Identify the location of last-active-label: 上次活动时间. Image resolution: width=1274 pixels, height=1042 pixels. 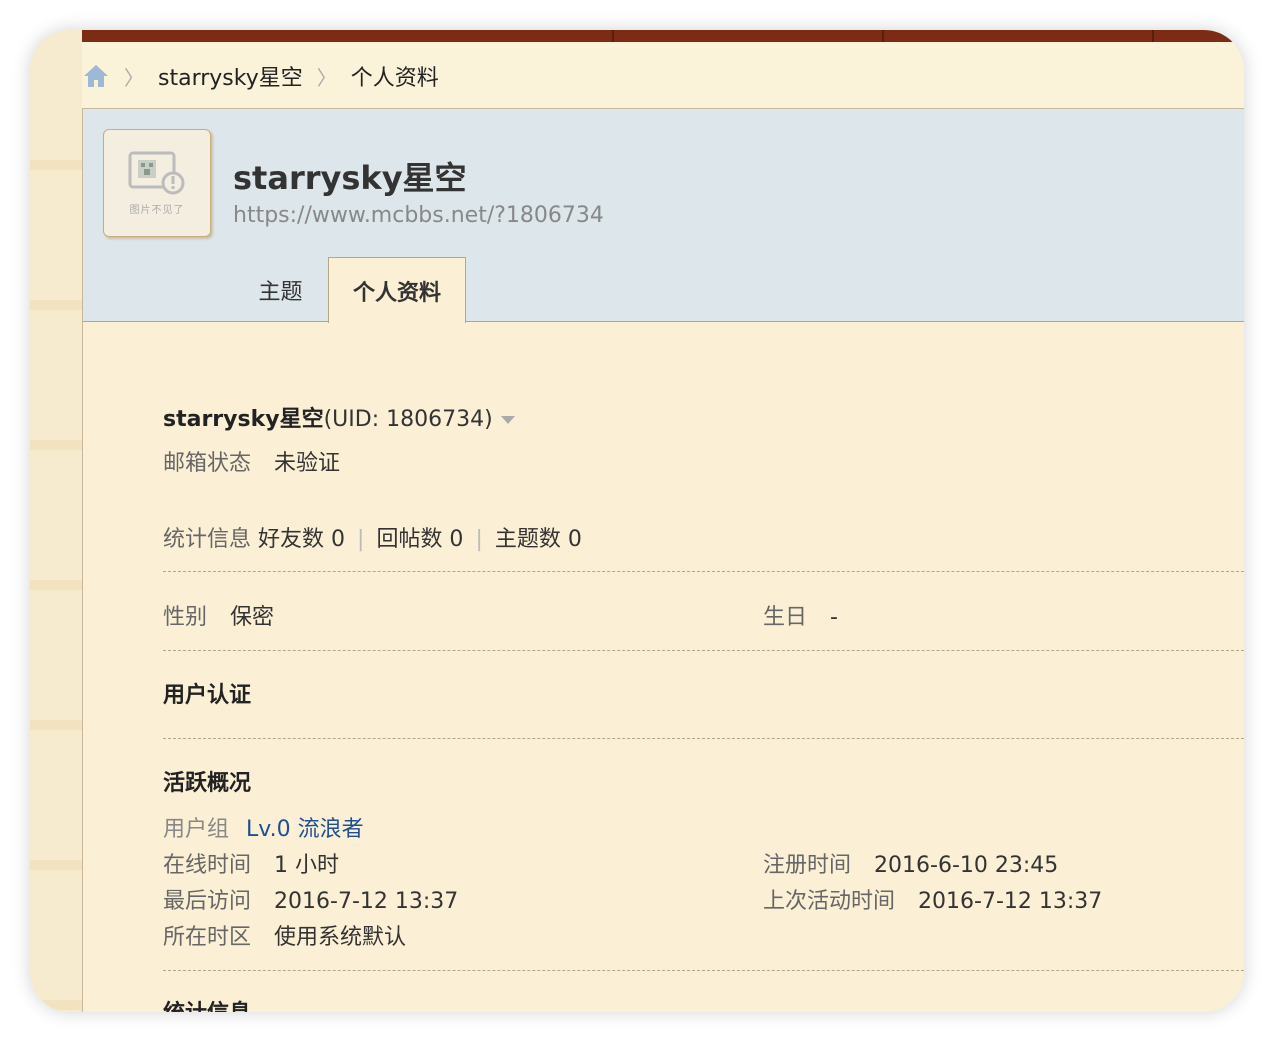
(829, 901).